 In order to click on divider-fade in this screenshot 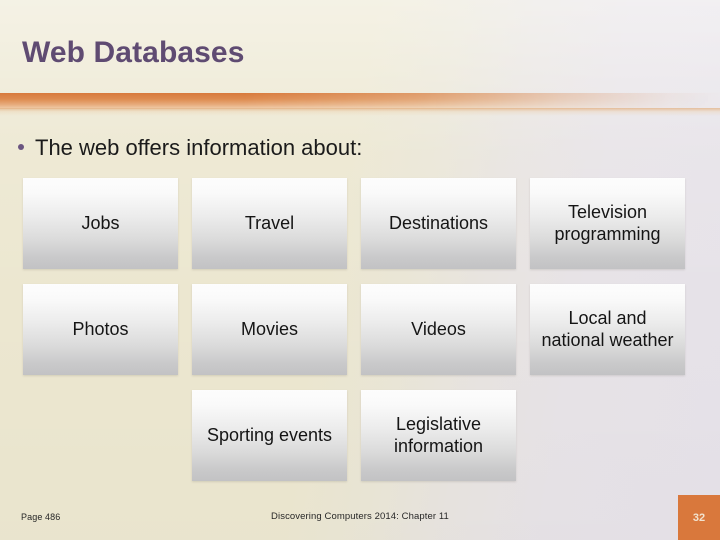, I will do `click(360, 112)`.